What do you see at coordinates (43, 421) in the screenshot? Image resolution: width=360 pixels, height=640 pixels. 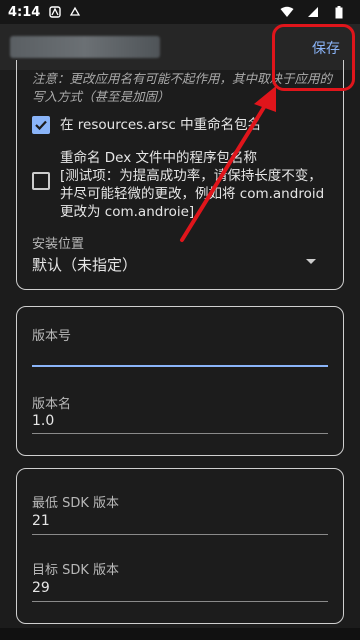 I see `version-name-input: 1.0` at bounding box center [43, 421].